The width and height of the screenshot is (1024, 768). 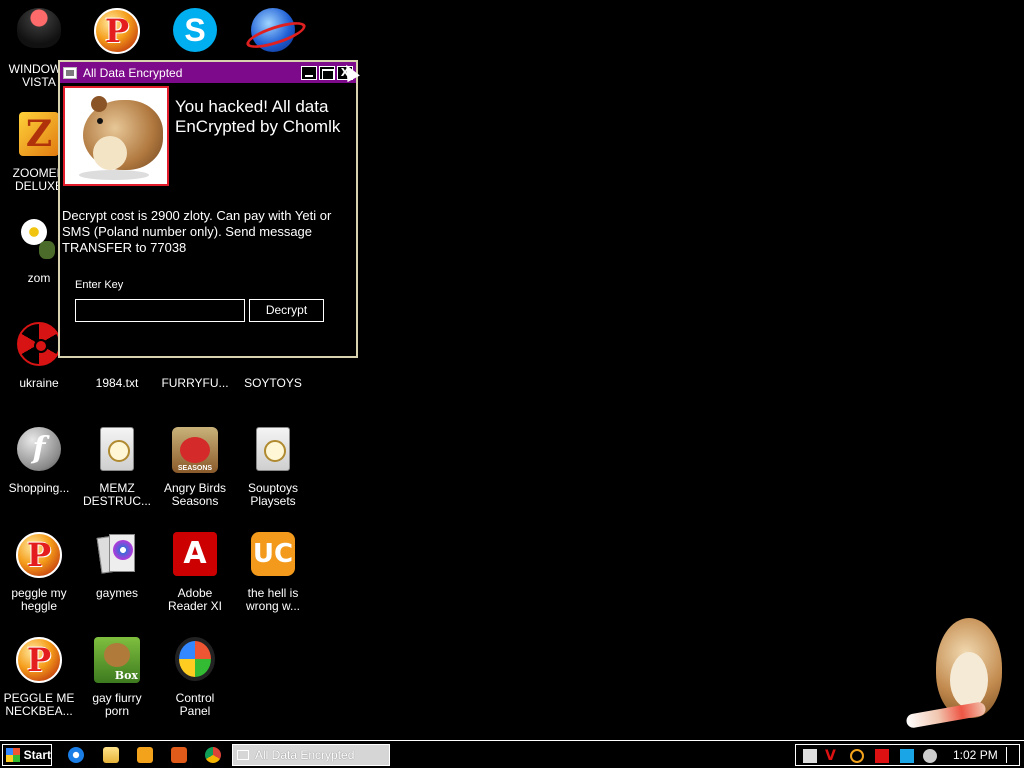 What do you see at coordinates (39, 383) in the screenshot?
I see `icon-label: ukraine` at bounding box center [39, 383].